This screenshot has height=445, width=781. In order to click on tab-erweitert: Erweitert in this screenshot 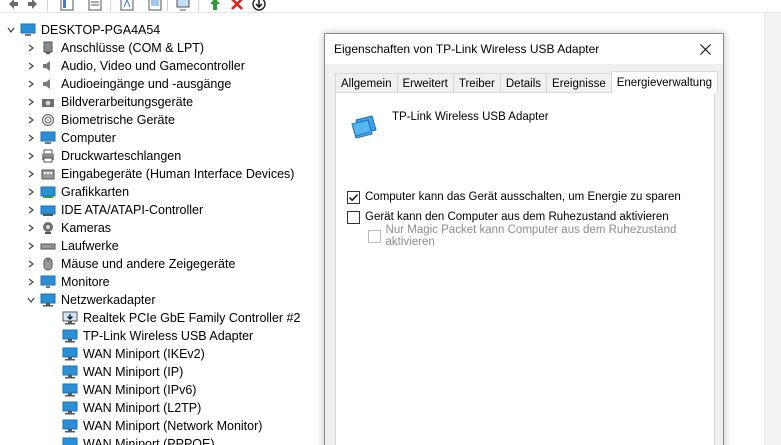, I will do `click(425, 83)`.